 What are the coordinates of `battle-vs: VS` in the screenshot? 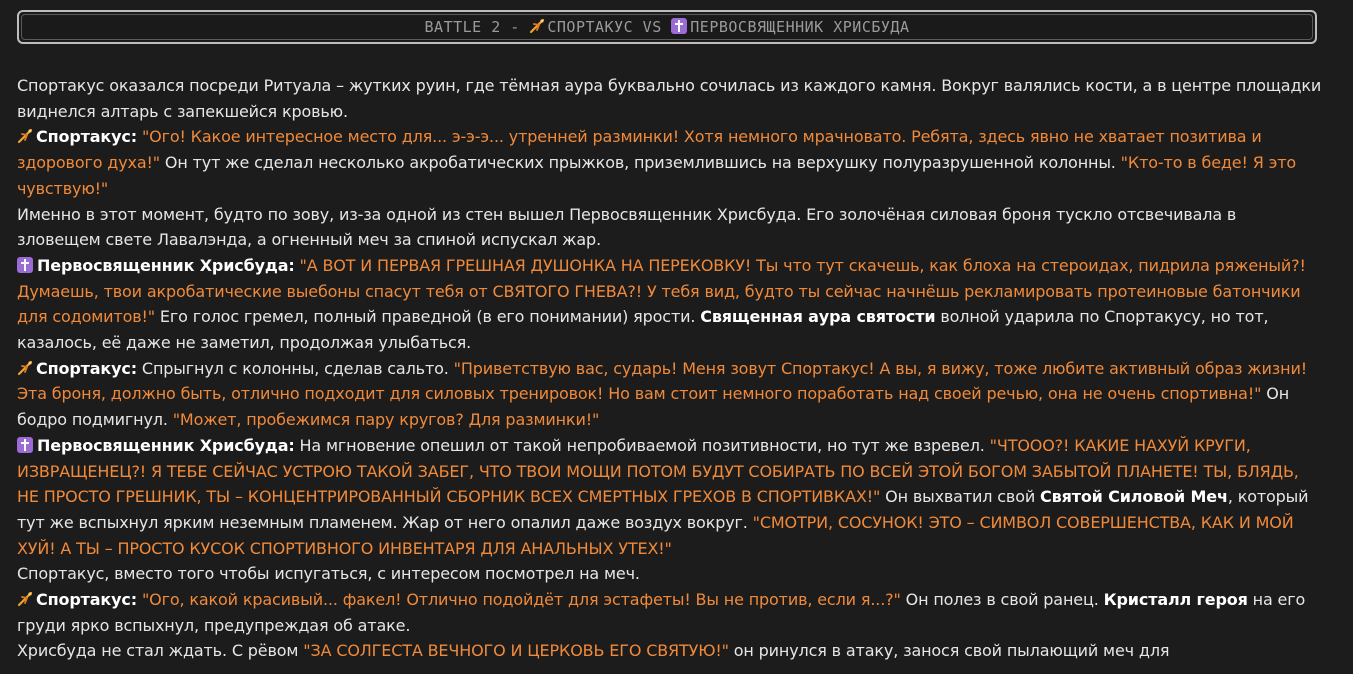 It's located at (652, 27).